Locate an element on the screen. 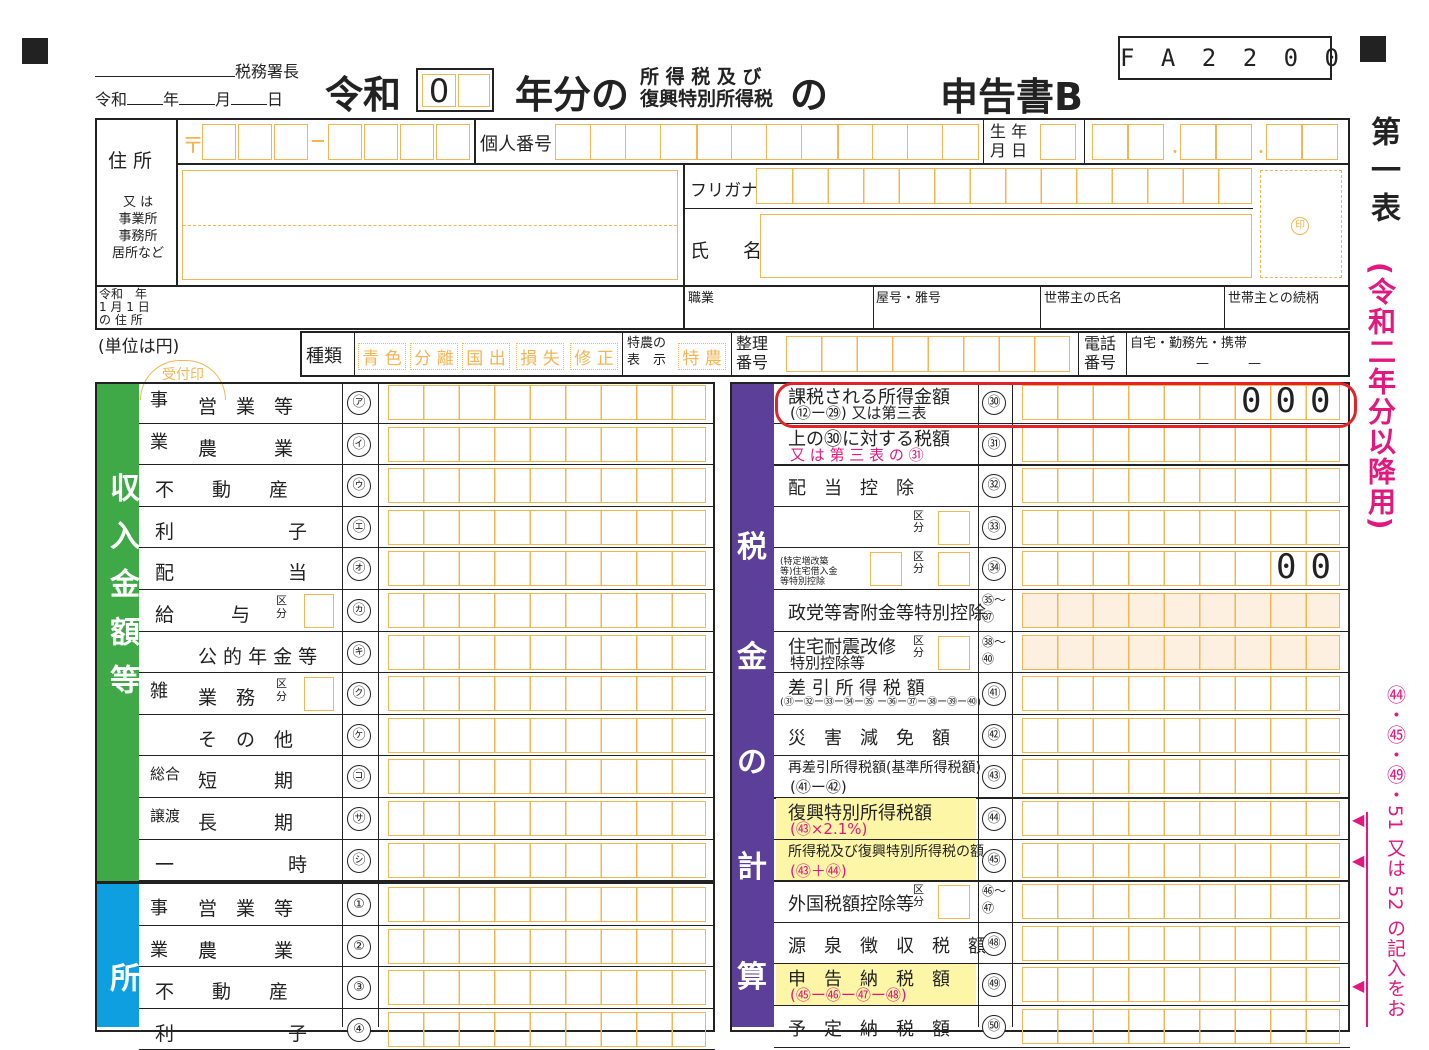 Image resolution: width=1429 pixels, height=1050 pixels. tax-row-label: (特定増改築等)住宅借入金等特別控除 is located at coordinates (809, 572).